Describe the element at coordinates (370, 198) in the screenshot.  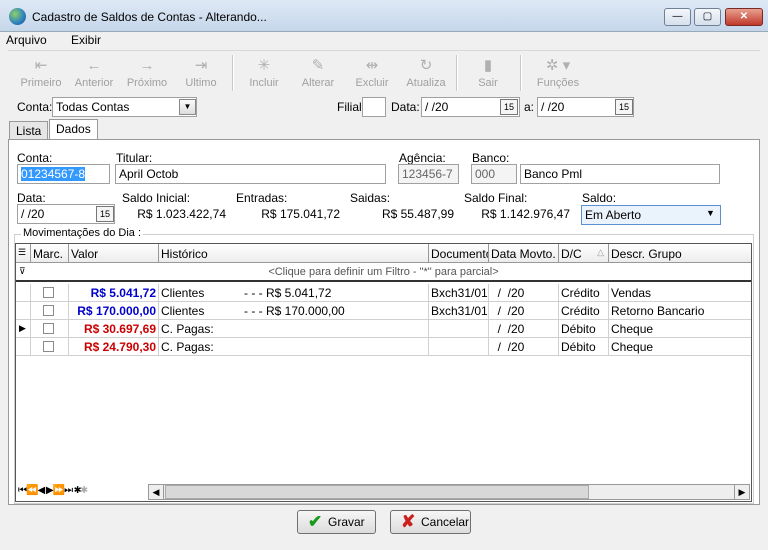
I see `saidas-label: Saidas:` at that location.